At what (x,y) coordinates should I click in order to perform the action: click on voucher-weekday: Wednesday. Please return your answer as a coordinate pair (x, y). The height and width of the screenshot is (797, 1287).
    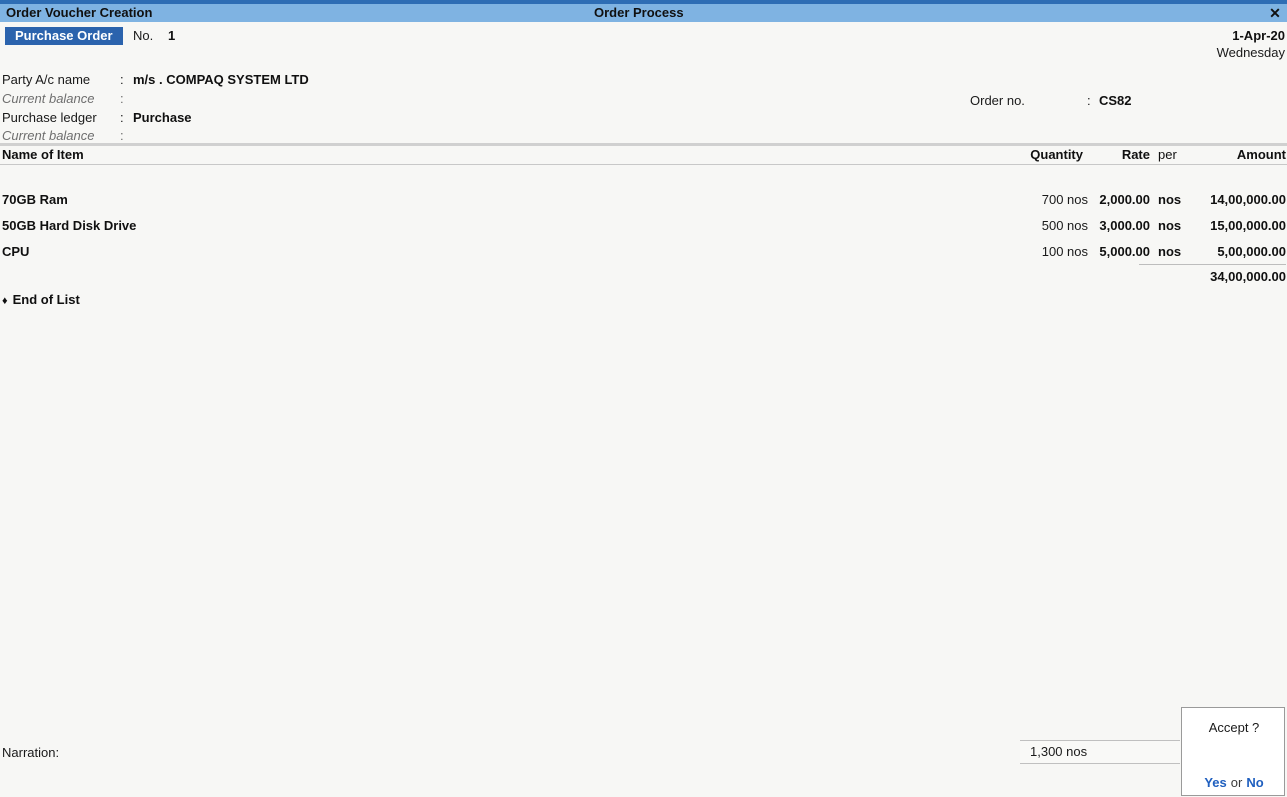
    Looking at the image, I should click on (1250, 52).